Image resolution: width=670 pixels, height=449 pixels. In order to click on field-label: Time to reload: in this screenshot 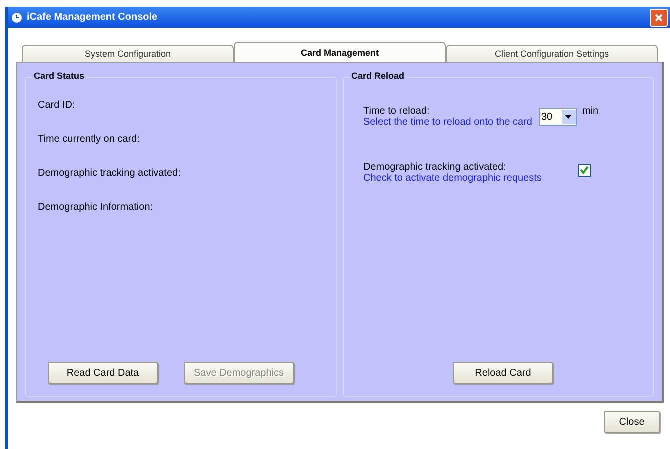, I will do `click(397, 111)`.